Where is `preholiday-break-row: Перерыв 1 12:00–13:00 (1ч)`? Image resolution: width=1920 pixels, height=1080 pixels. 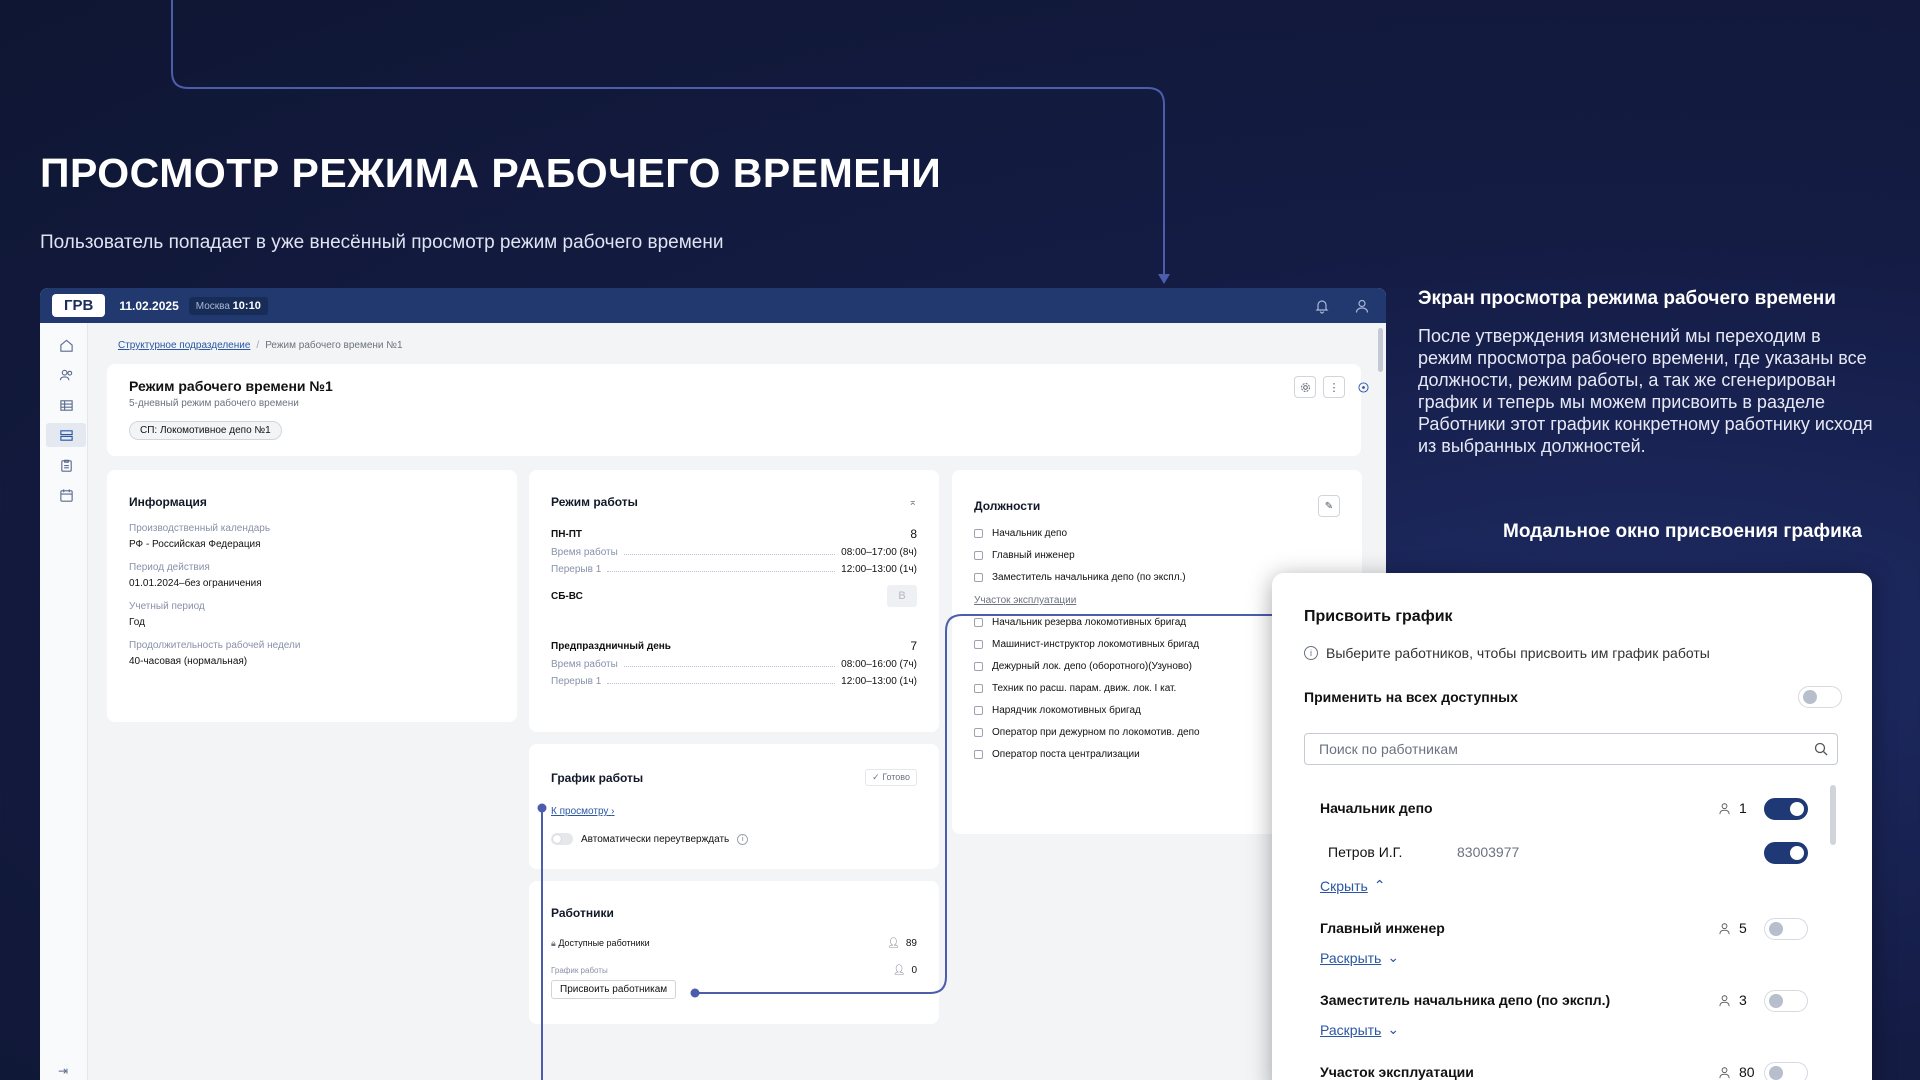
preholiday-break-row: Перерыв 1 12:00–13:00 (1ч) is located at coordinates (734, 681).